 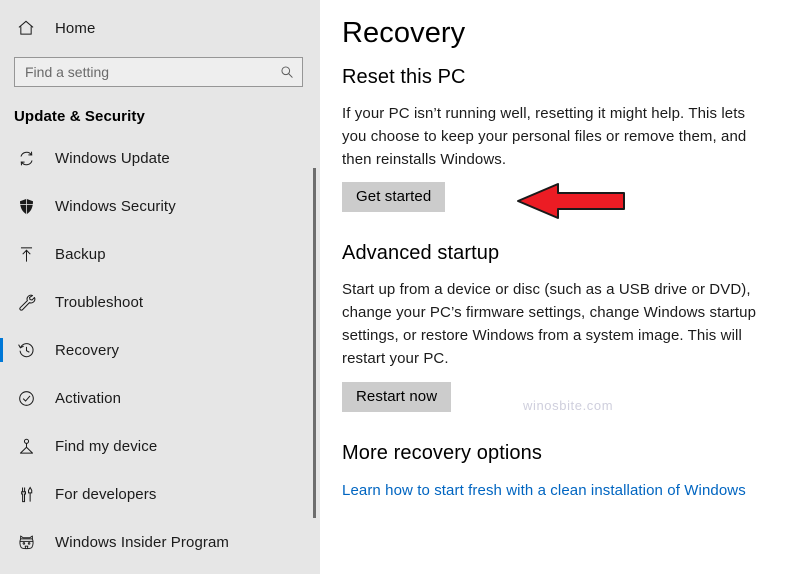 What do you see at coordinates (160, 302) in the screenshot?
I see `sidebar-item-troubleshoot: Troubleshoot` at bounding box center [160, 302].